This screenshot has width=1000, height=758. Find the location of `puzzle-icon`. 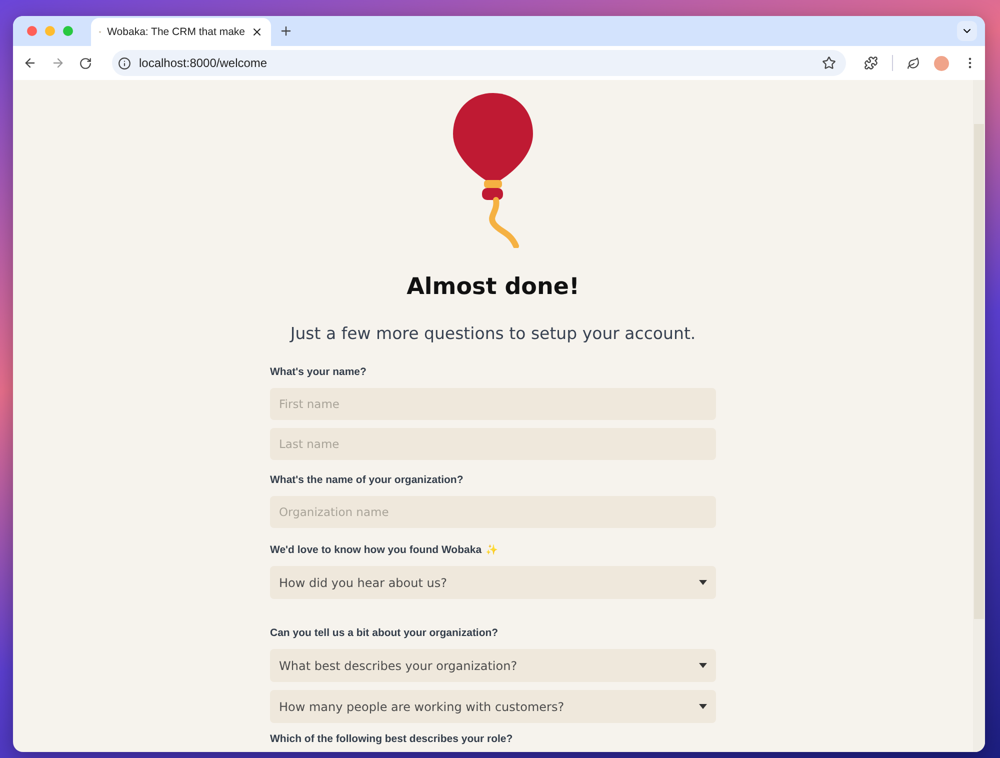

puzzle-icon is located at coordinates (871, 63).